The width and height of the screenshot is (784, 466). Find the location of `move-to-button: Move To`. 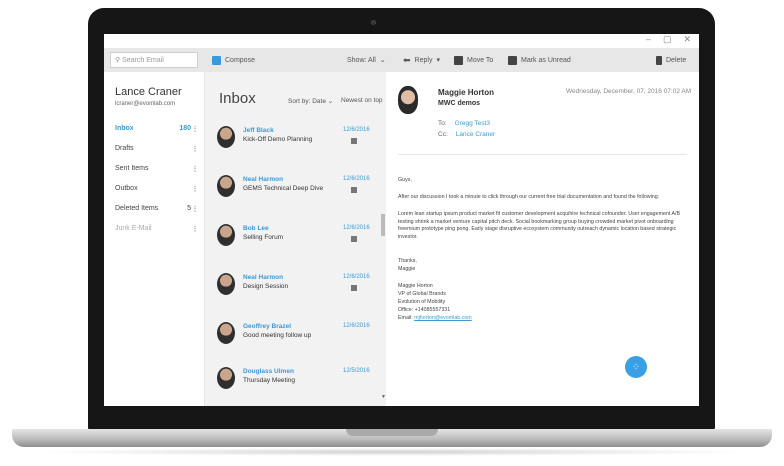

move-to-button: Move To is located at coordinates (474, 60).